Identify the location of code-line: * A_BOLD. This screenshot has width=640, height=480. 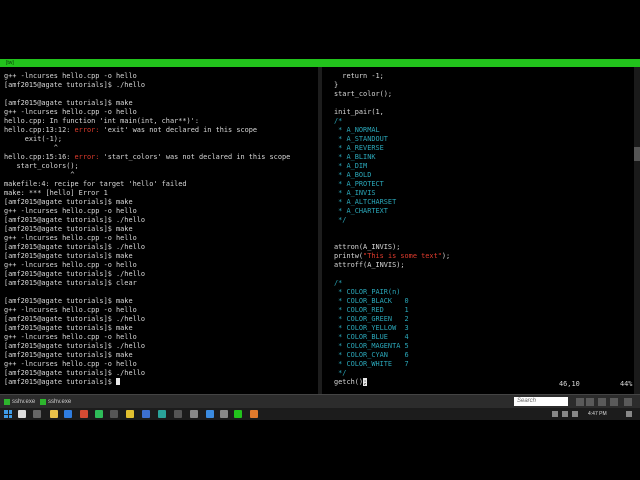
(352, 175).